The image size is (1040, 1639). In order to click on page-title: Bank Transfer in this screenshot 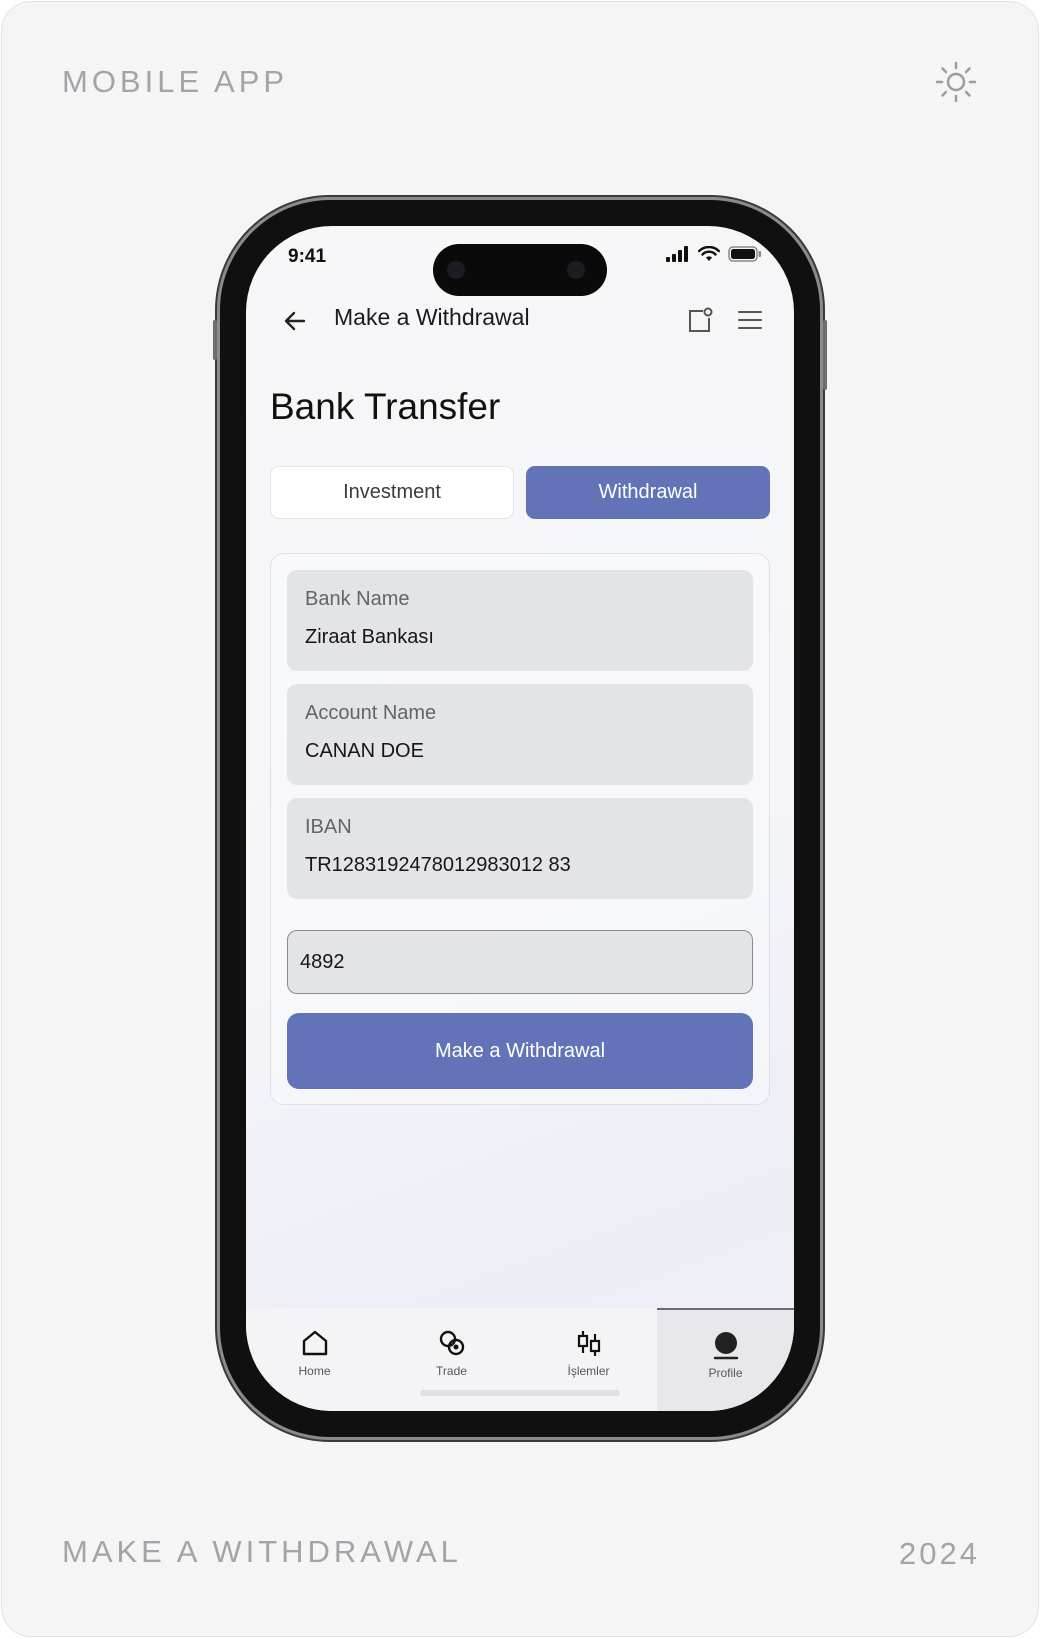, I will do `click(385, 406)`.